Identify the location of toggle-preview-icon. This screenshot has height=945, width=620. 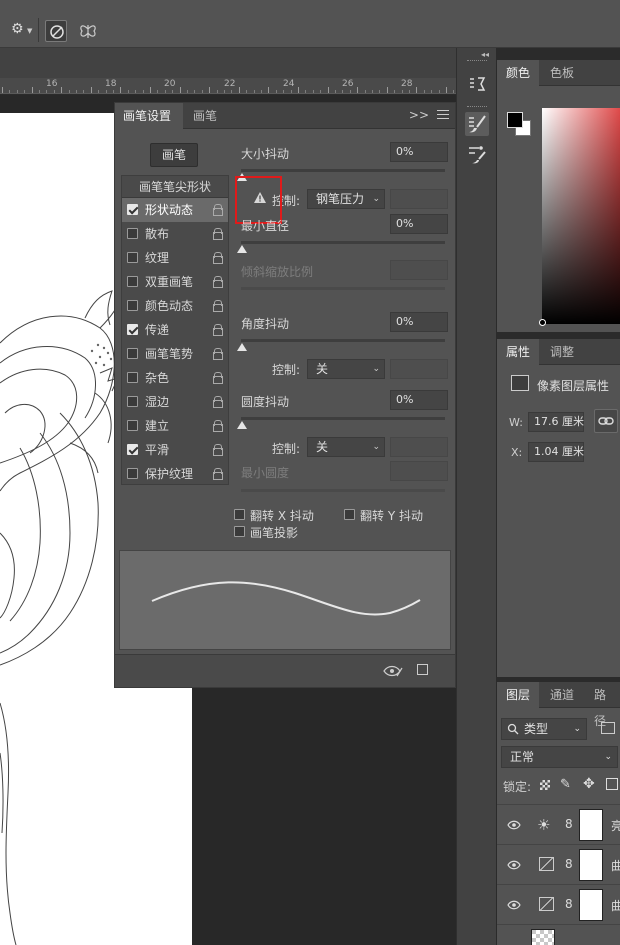
(393, 671).